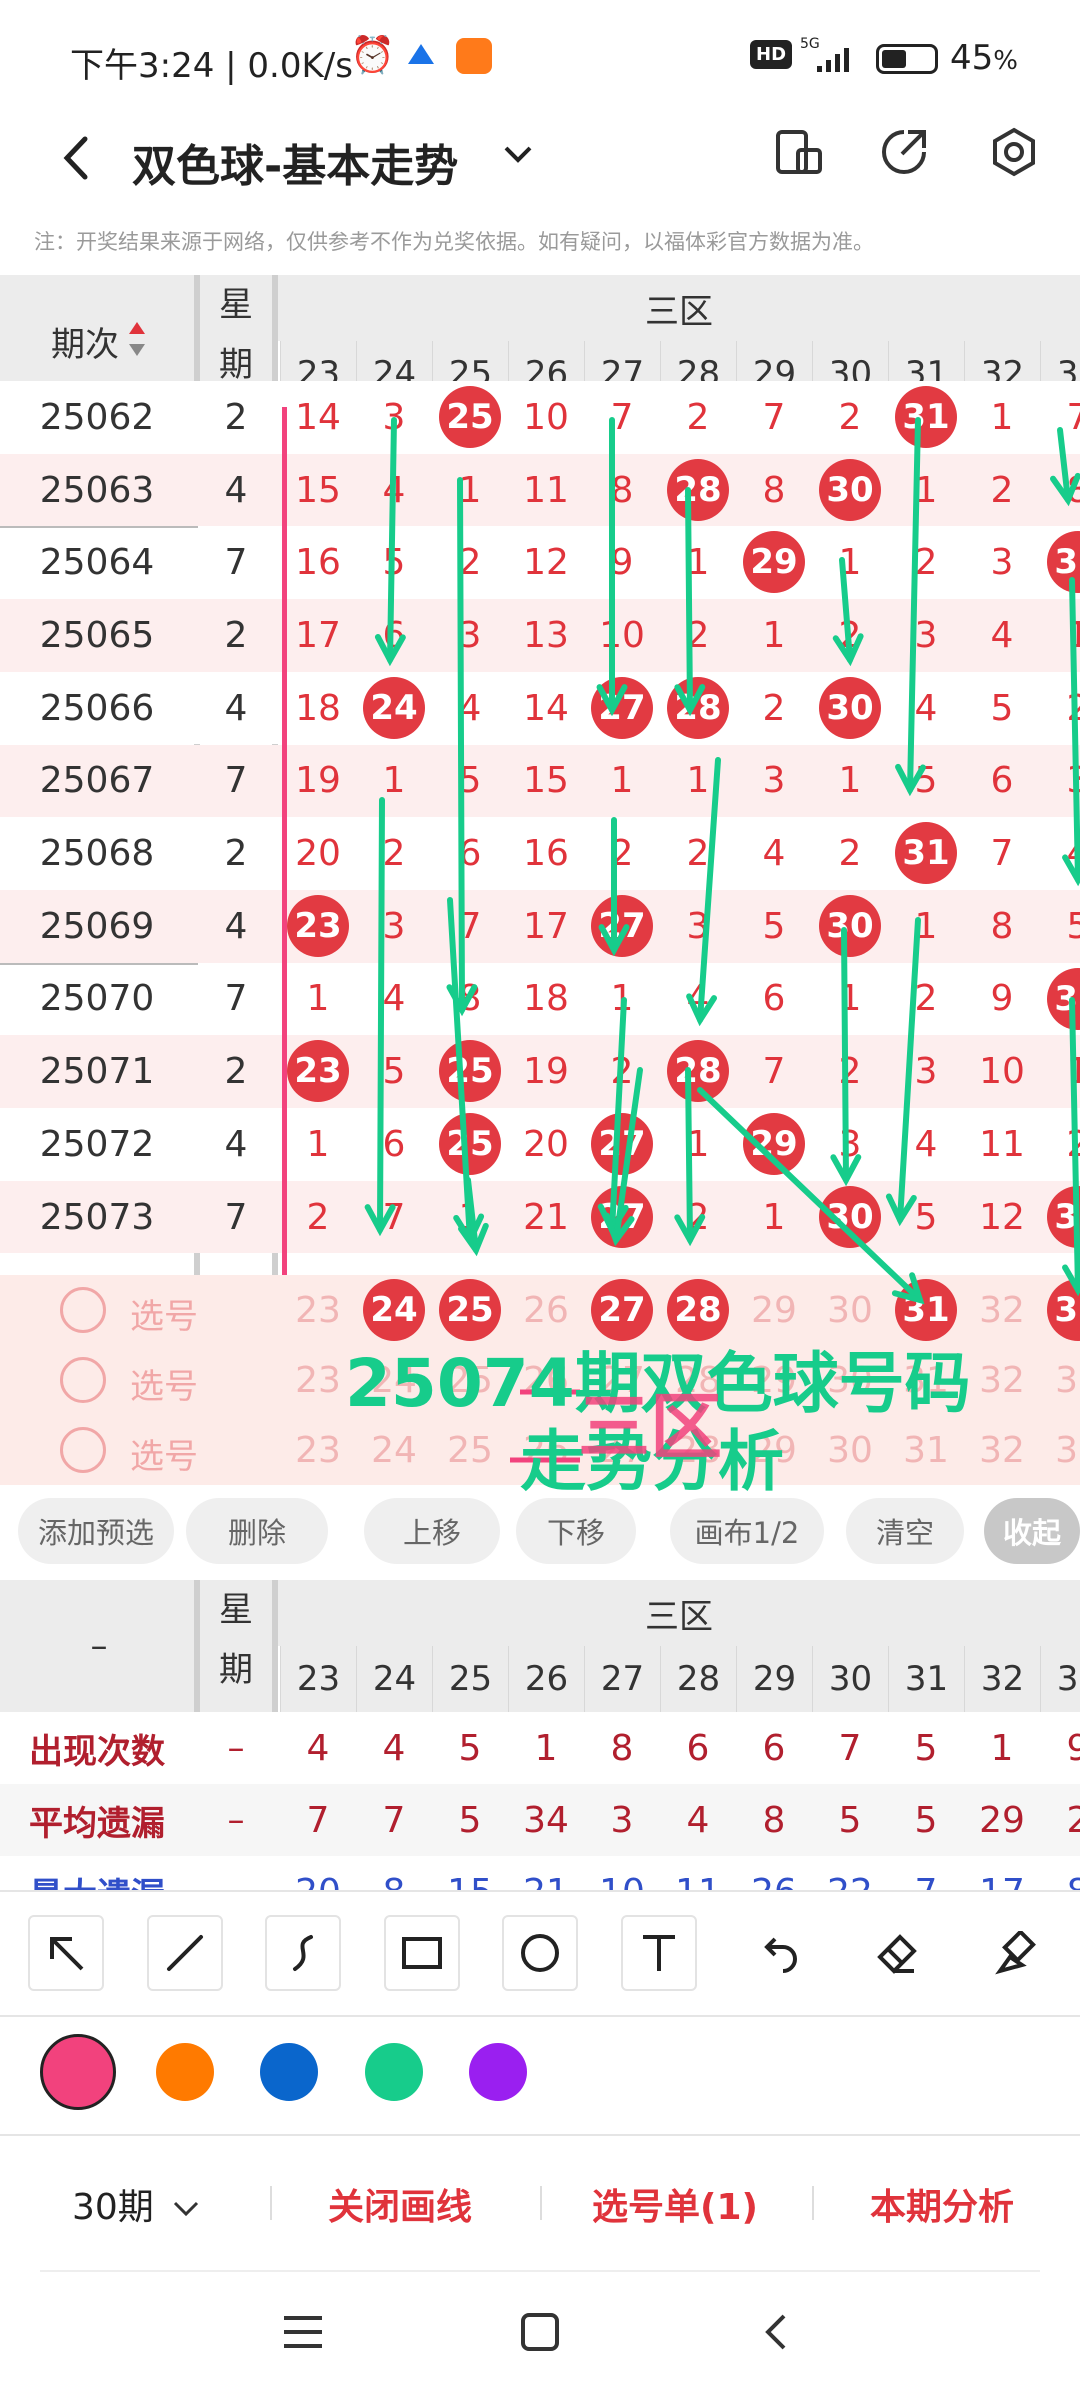 The width and height of the screenshot is (1080, 2400). I want to click on stats-row-label: 出现次数, so click(97, 1751).